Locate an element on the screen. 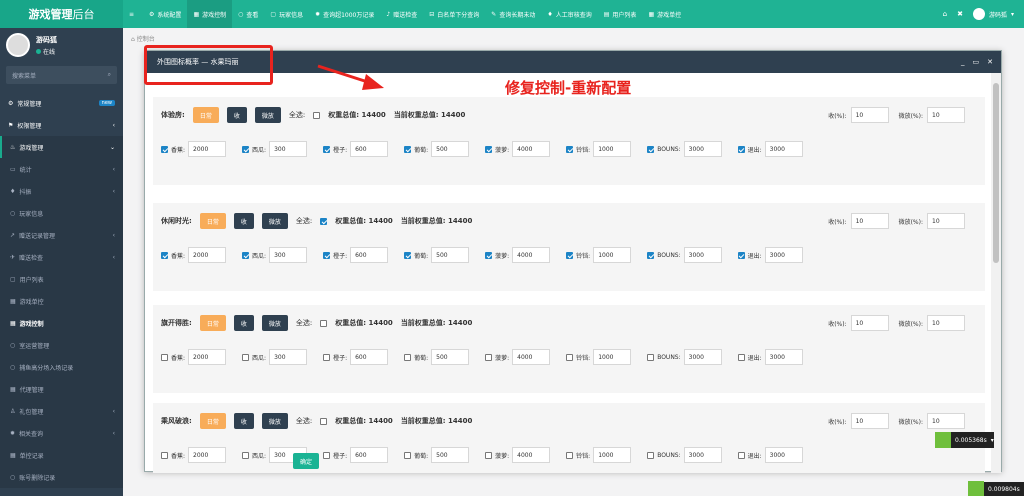 Image resolution: width=1024 pixels, height=496 pixels. sidebar-menu-item: ○ 账号删除记录 is located at coordinates (61, 477).